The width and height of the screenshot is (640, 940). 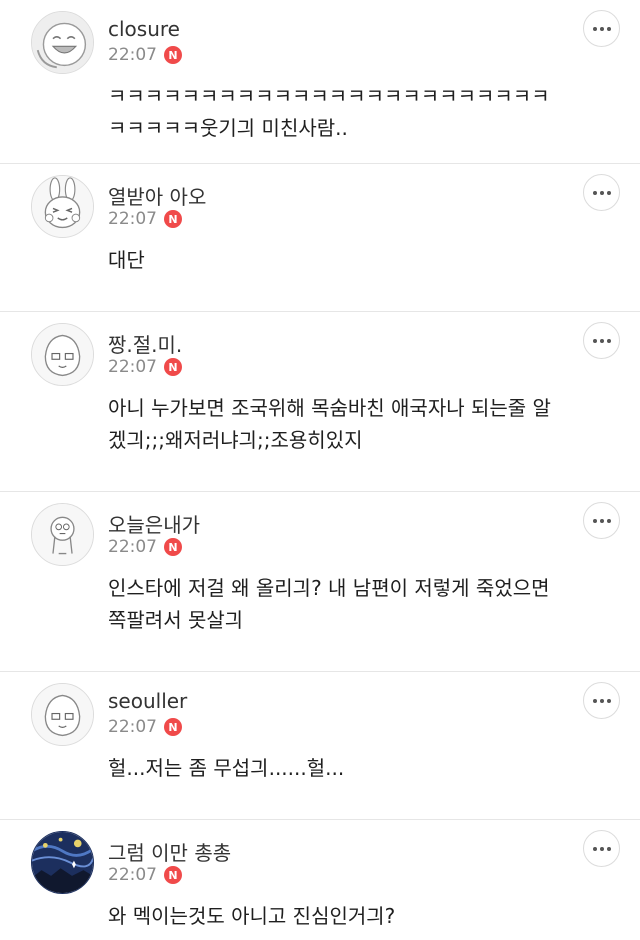 What do you see at coordinates (62, 534) in the screenshot?
I see `ghost-character-avatar-icon` at bounding box center [62, 534].